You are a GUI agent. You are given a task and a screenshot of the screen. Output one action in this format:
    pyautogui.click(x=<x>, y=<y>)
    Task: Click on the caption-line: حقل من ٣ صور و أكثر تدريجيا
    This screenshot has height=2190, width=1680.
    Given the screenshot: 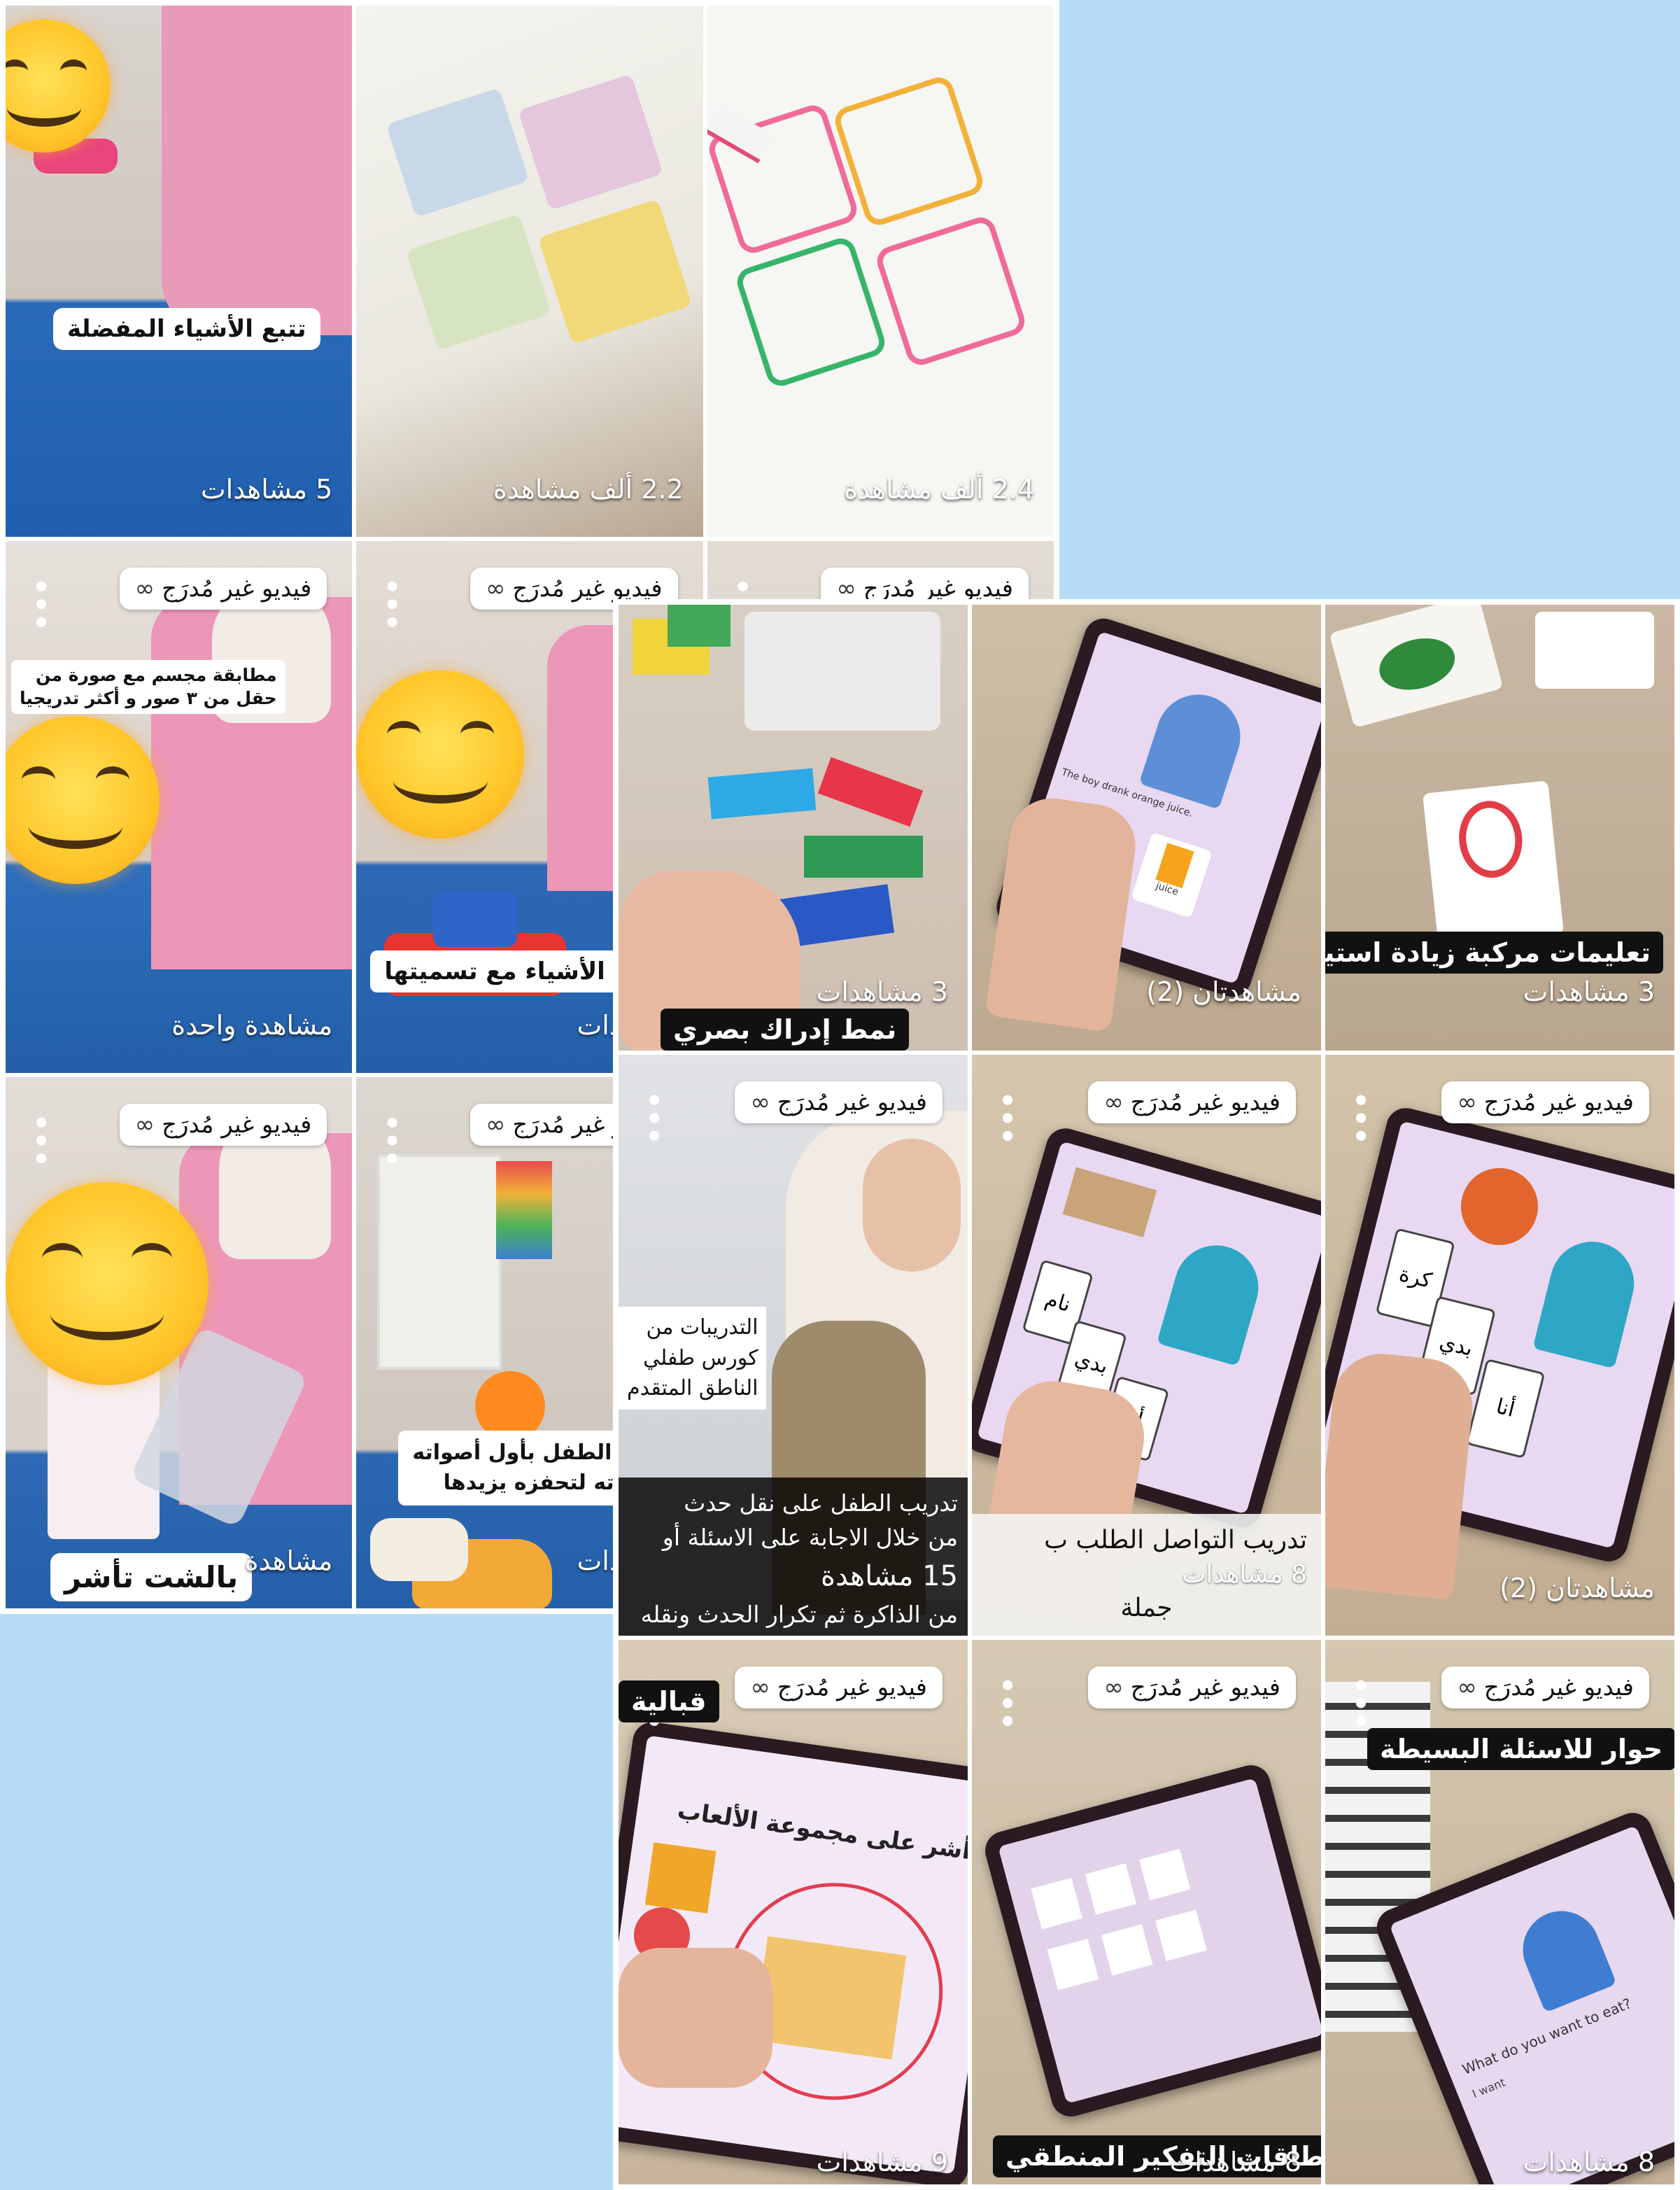 What is the action you would take?
    pyautogui.click(x=148, y=698)
    